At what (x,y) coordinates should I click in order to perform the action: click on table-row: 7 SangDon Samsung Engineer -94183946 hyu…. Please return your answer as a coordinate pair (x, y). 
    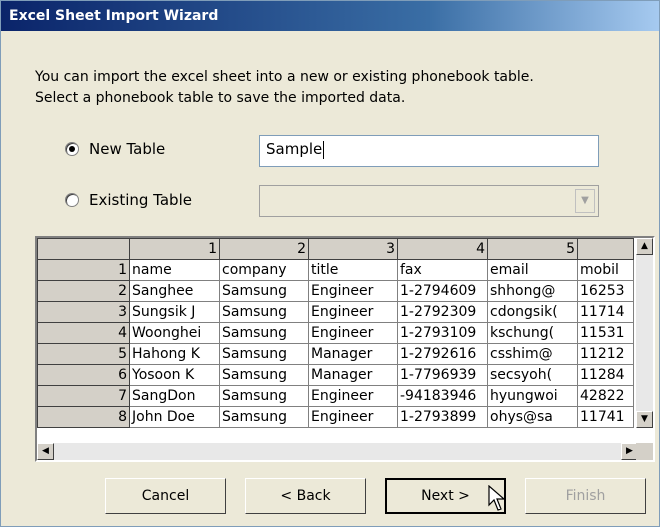
    Looking at the image, I should click on (335, 396).